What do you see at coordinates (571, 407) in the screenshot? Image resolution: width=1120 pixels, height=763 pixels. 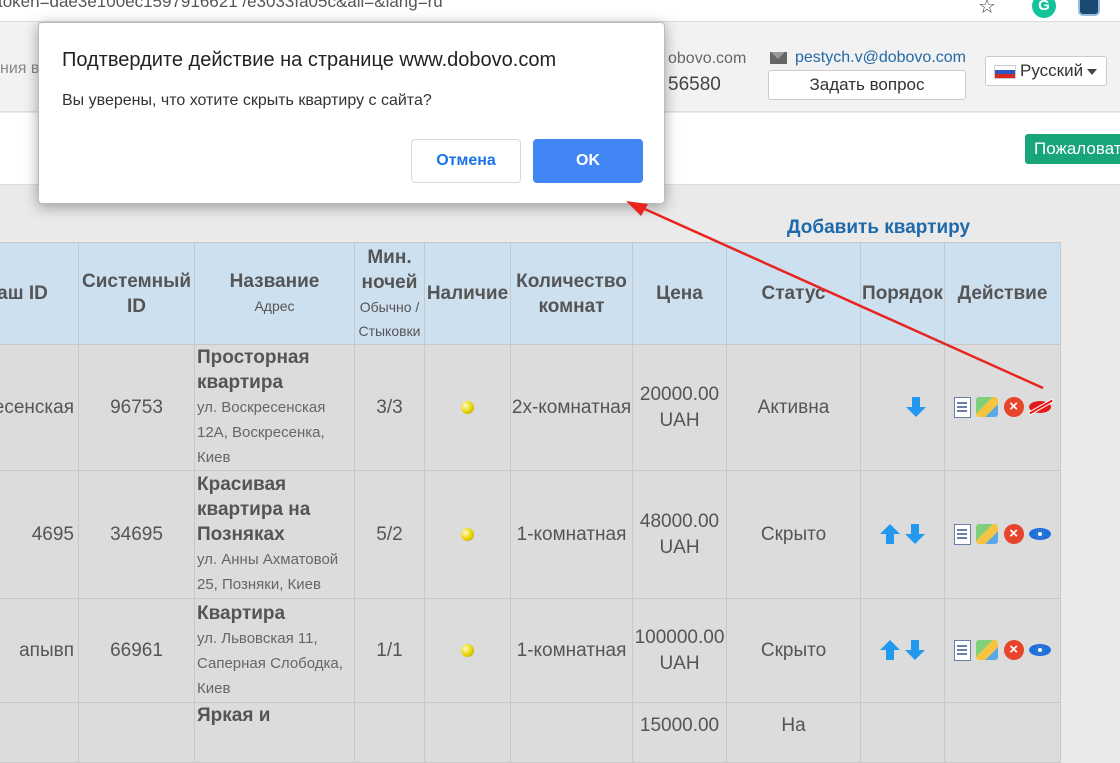 I see `cell-rooms: 2х-комнатная` at bounding box center [571, 407].